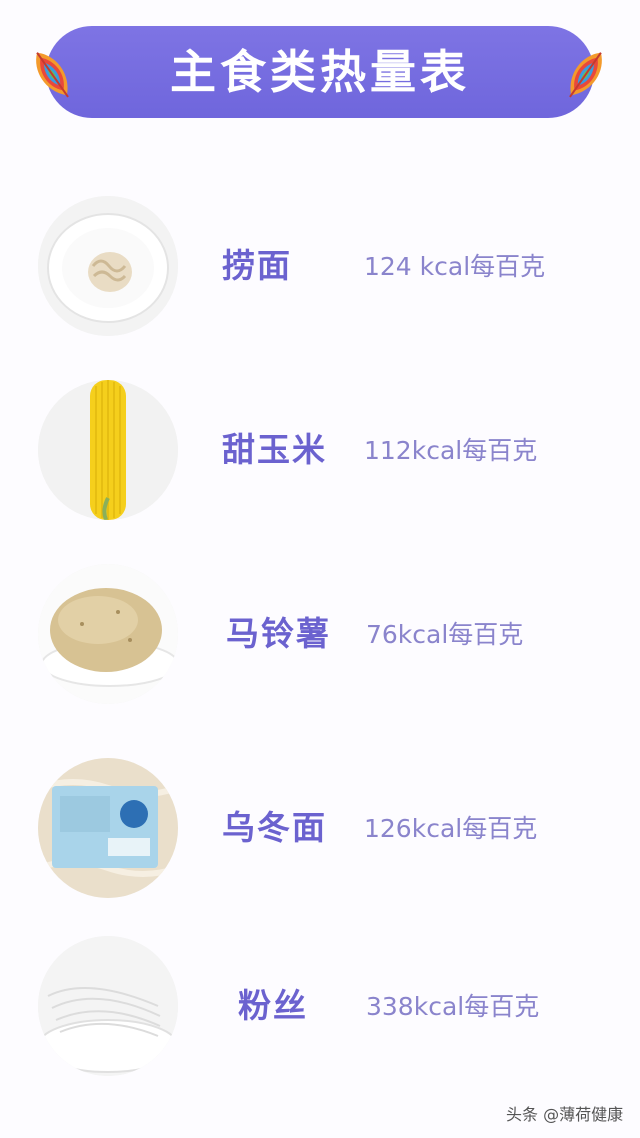  I want to click on food-row: 甜玉米 112kcal每百克, so click(320, 455).